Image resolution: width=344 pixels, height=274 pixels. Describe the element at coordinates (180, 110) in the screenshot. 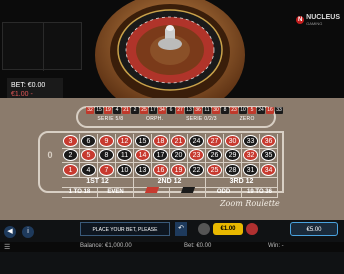

I see `racetrack-number: 27` at that location.